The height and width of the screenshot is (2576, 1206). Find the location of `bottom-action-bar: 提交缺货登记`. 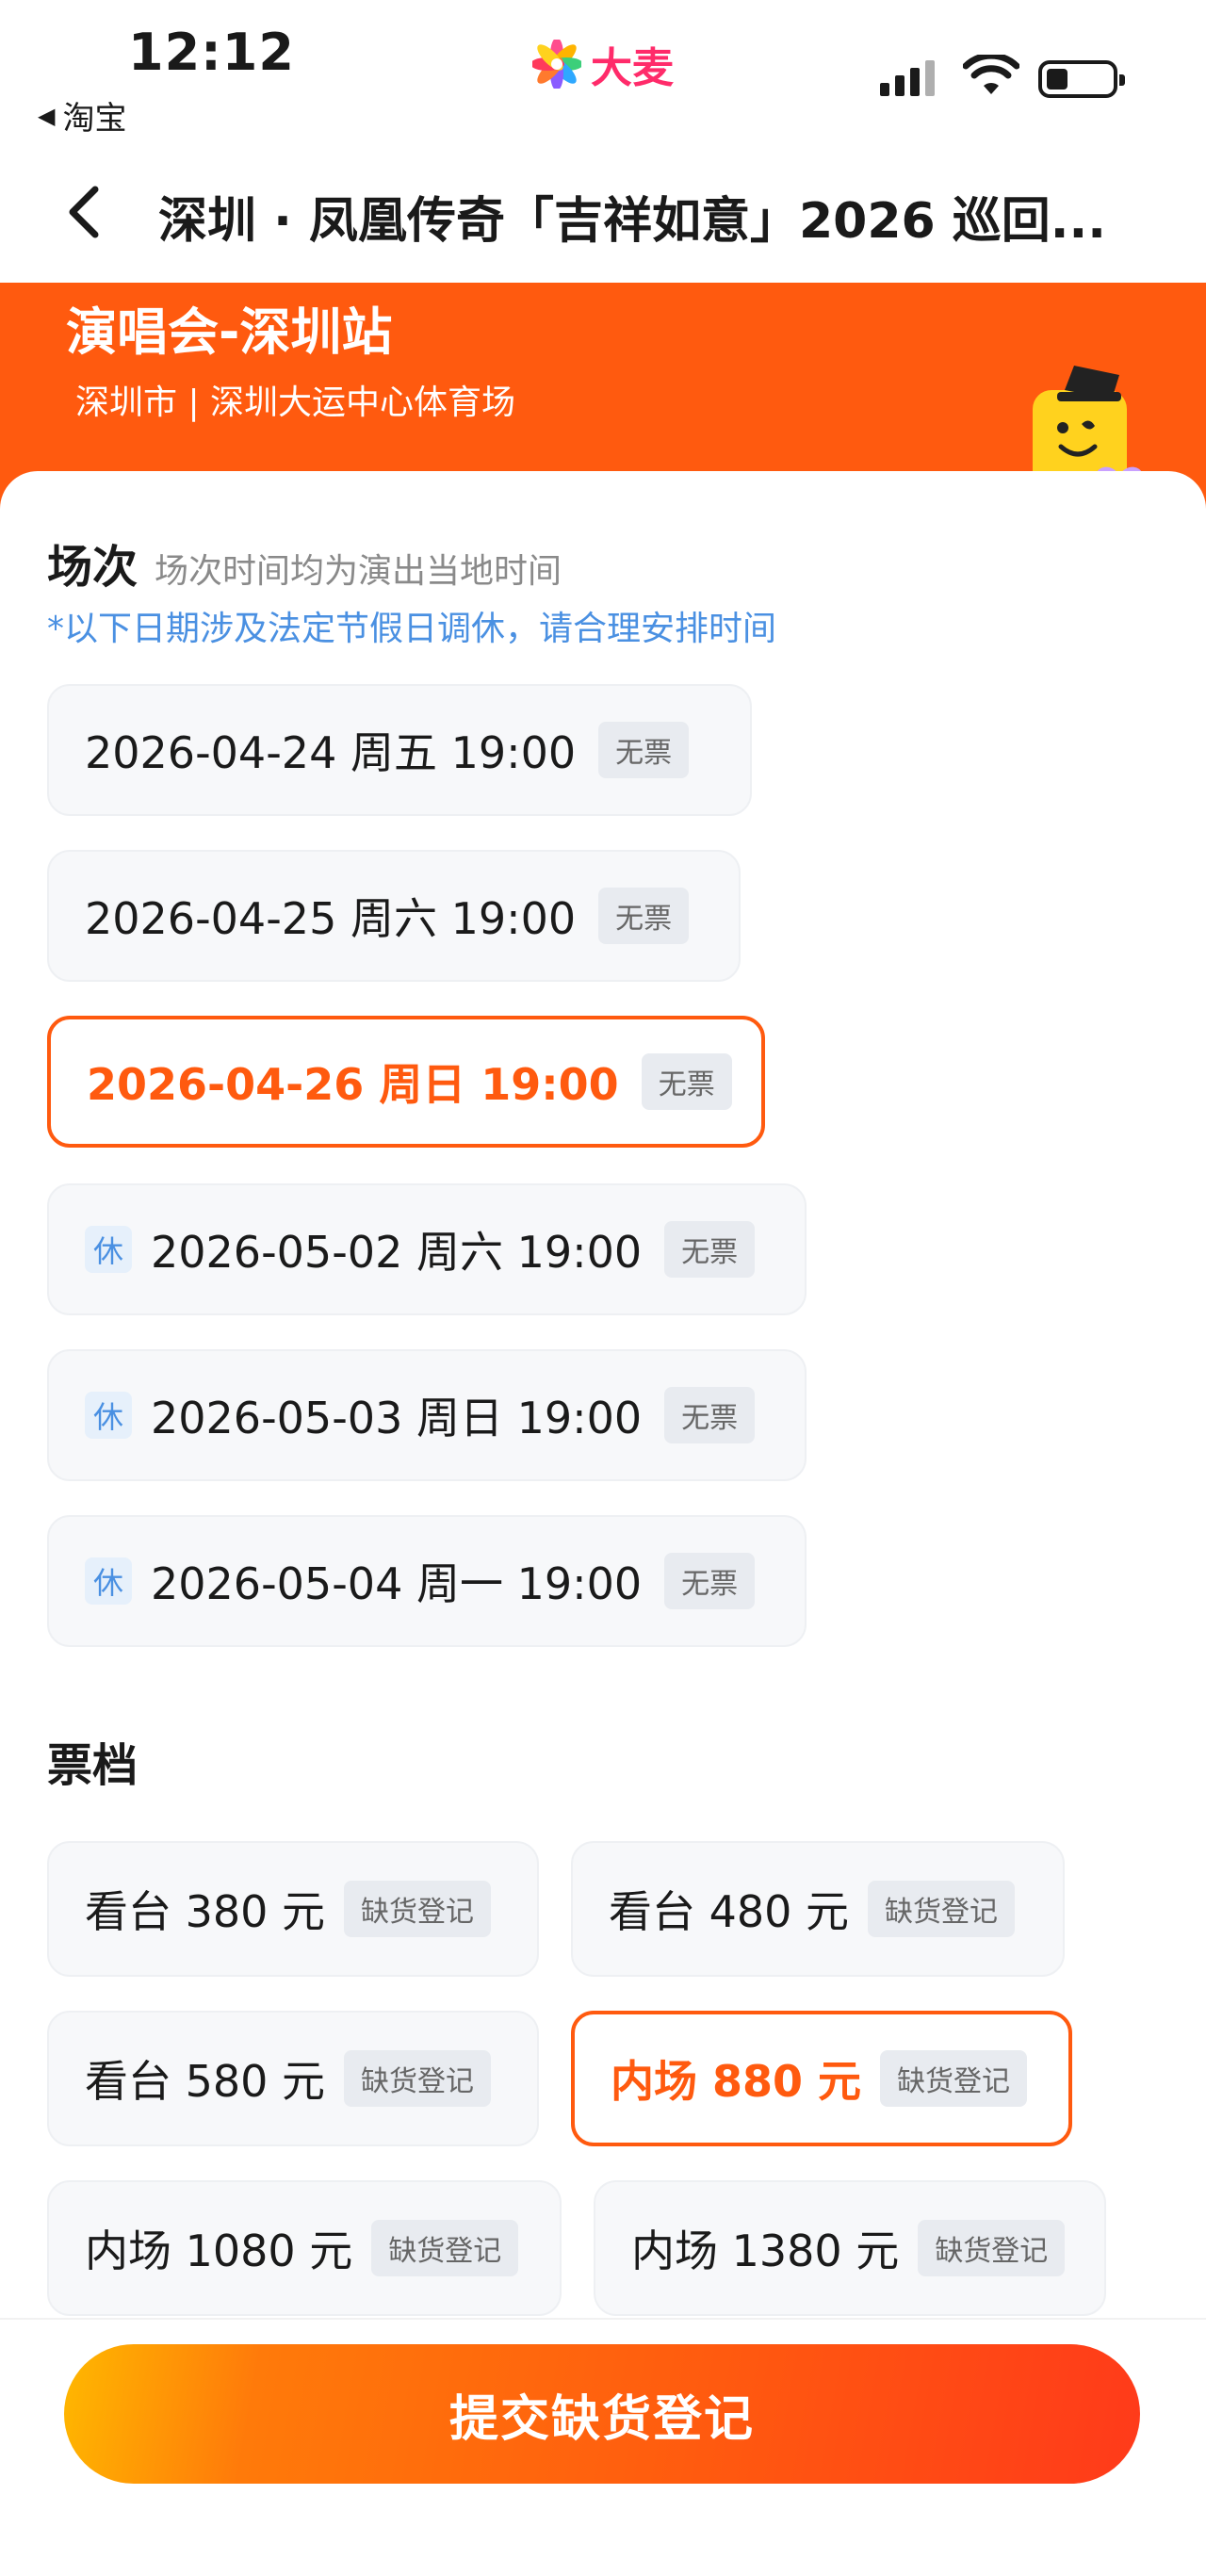

bottom-action-bar: 提交缺货登记 is located at coordinates (603, 2447).